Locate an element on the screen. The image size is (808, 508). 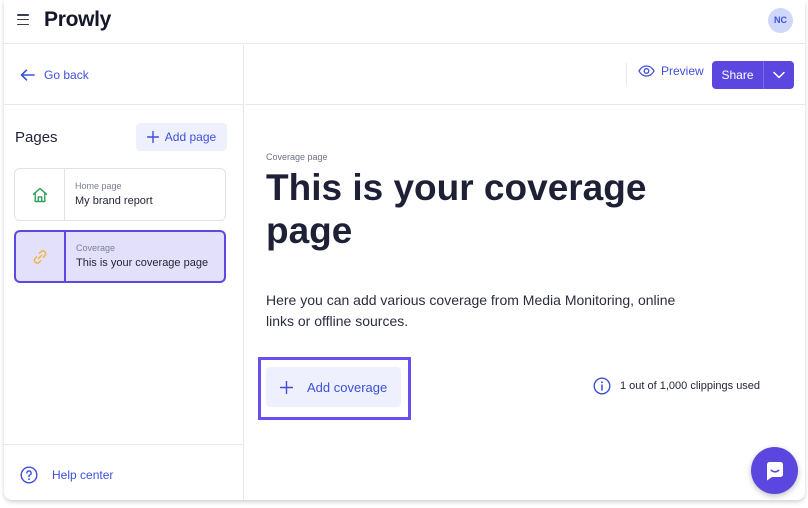
clippings-usage-text: 1 out of 1,000 clippings used is located at coordinates (690, 386).